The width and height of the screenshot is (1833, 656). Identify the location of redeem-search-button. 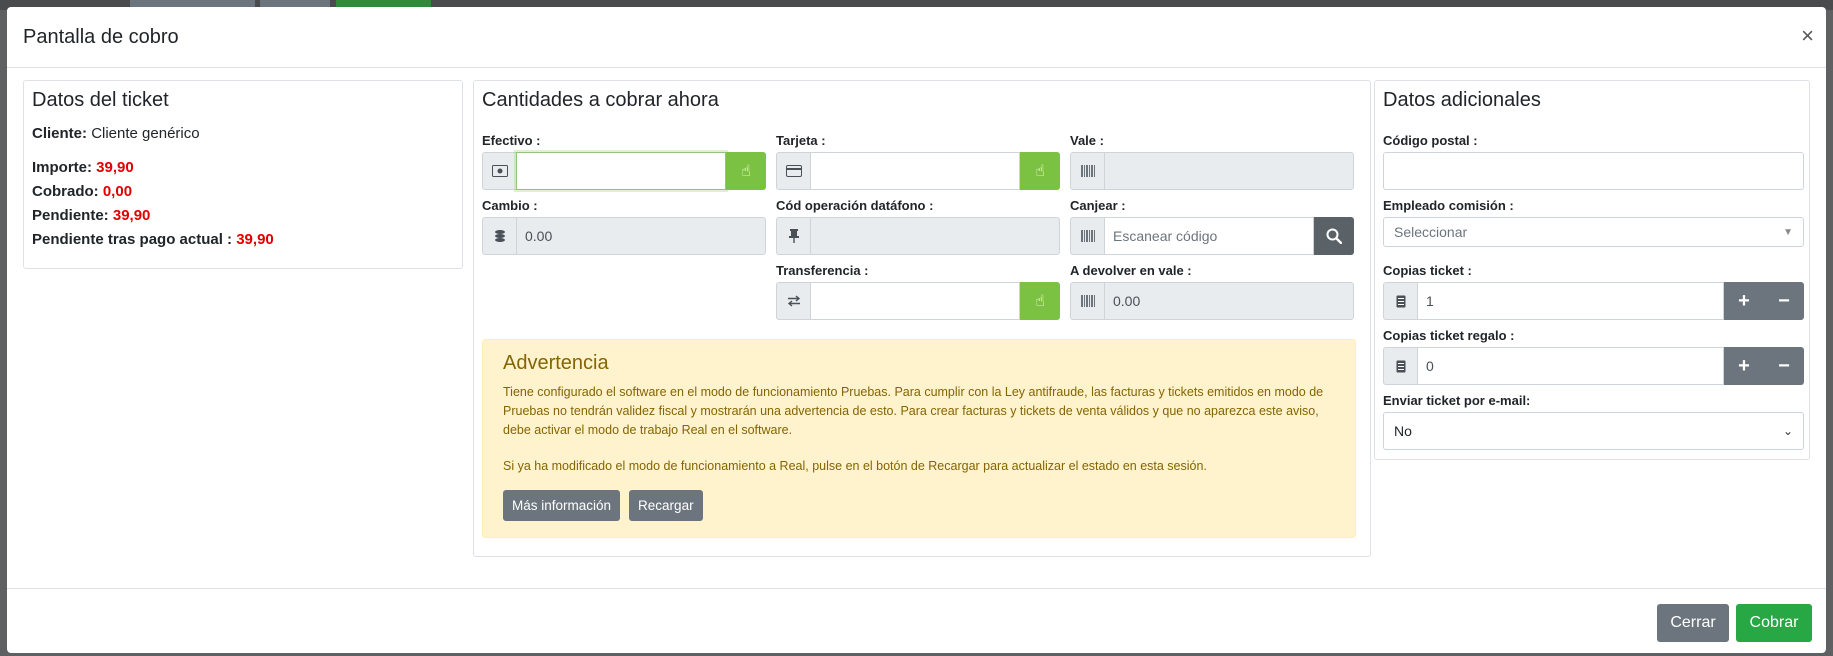
(1334, 236).